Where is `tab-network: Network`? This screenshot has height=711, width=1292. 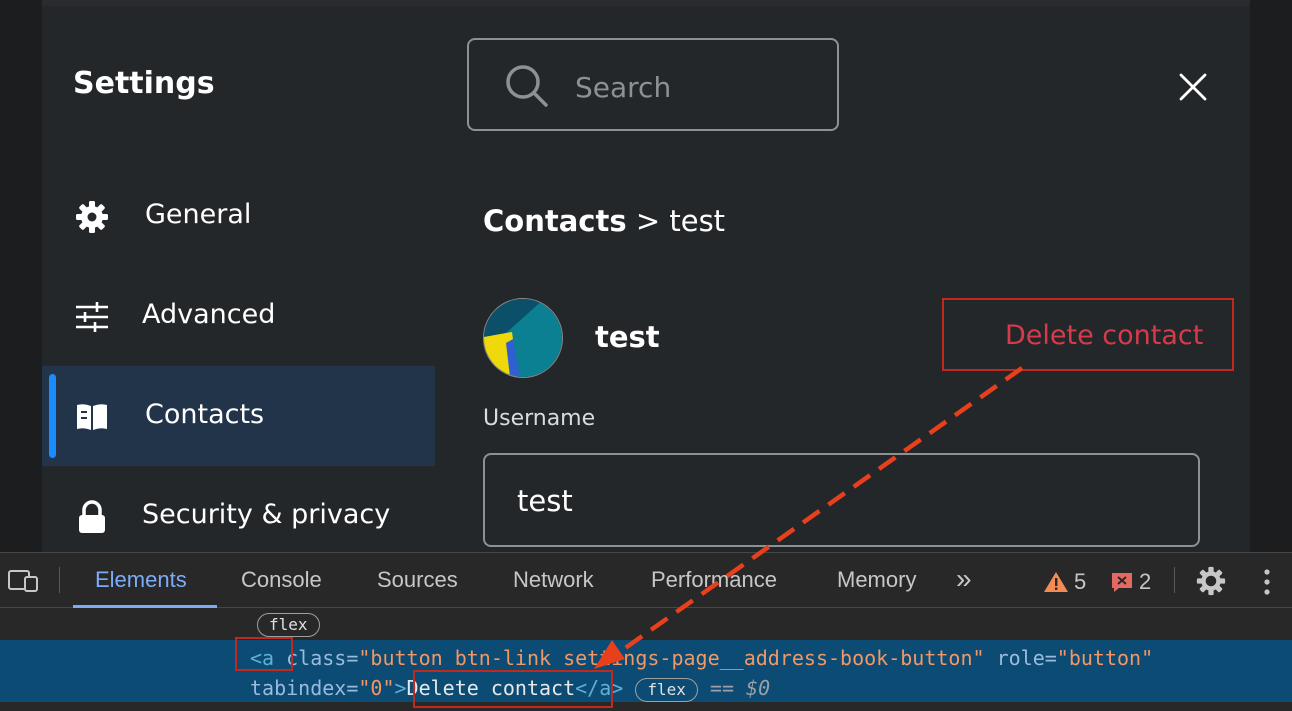
tab-network: Network is located at coordinates (553, 580).